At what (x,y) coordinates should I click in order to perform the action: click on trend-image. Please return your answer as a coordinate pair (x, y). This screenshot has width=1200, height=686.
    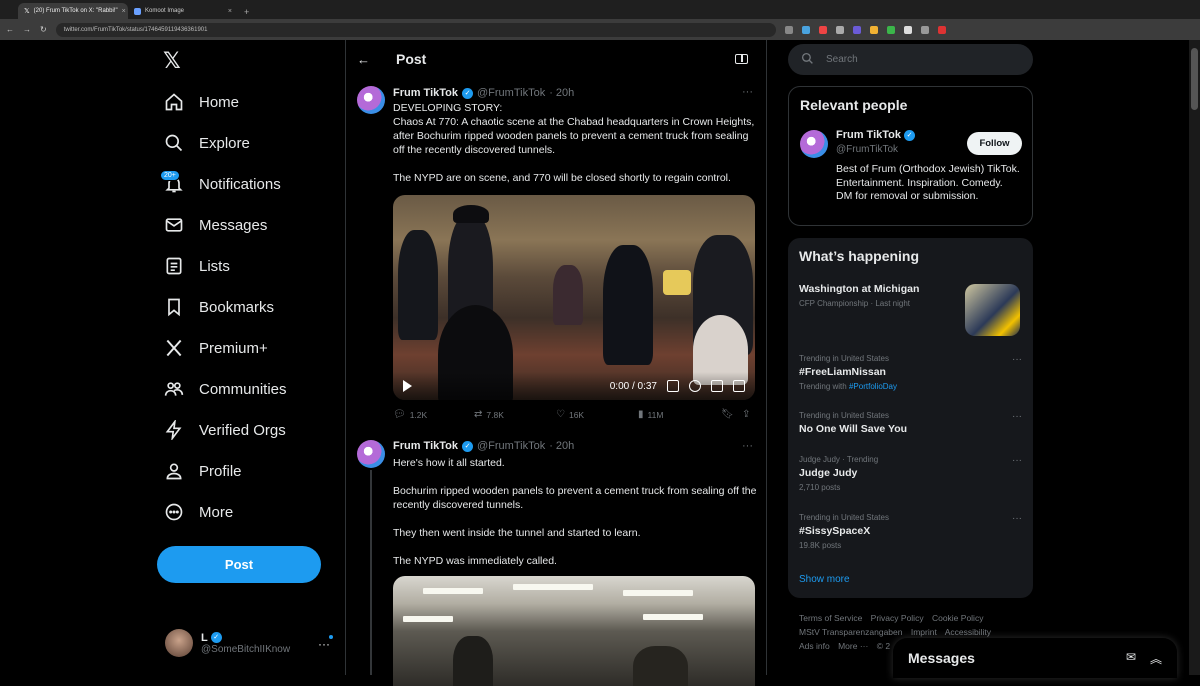
    Looking at the image, I should click on (992, 310).